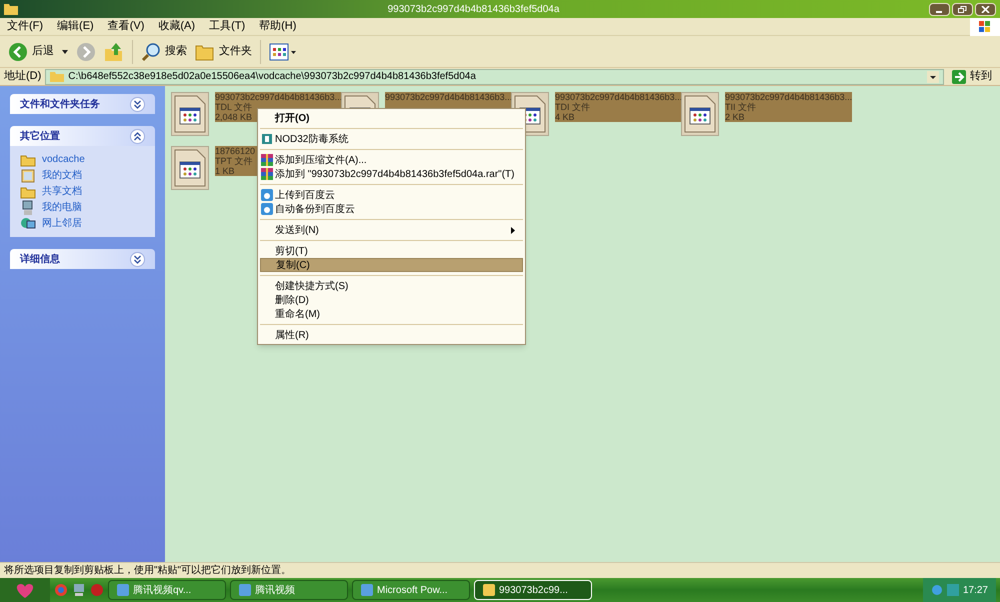 The image size is (1000, 602). What do you see at coordinates (473, 9) in the screenshot?
I see `window-title: 993073b2c997d4b4b81436b3fef5d04a` at bounding box center [473, 9].